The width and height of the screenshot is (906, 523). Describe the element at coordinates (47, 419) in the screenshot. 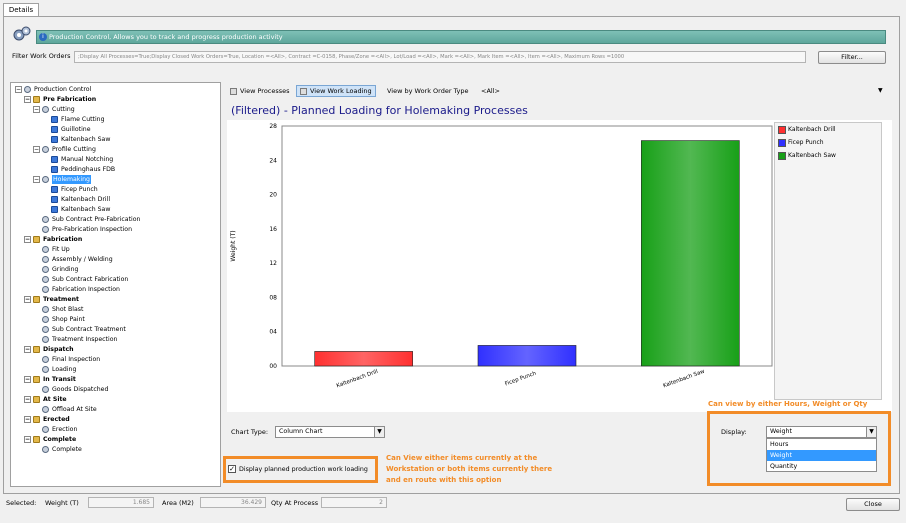

I see `tree-item: − Erected` at that location.